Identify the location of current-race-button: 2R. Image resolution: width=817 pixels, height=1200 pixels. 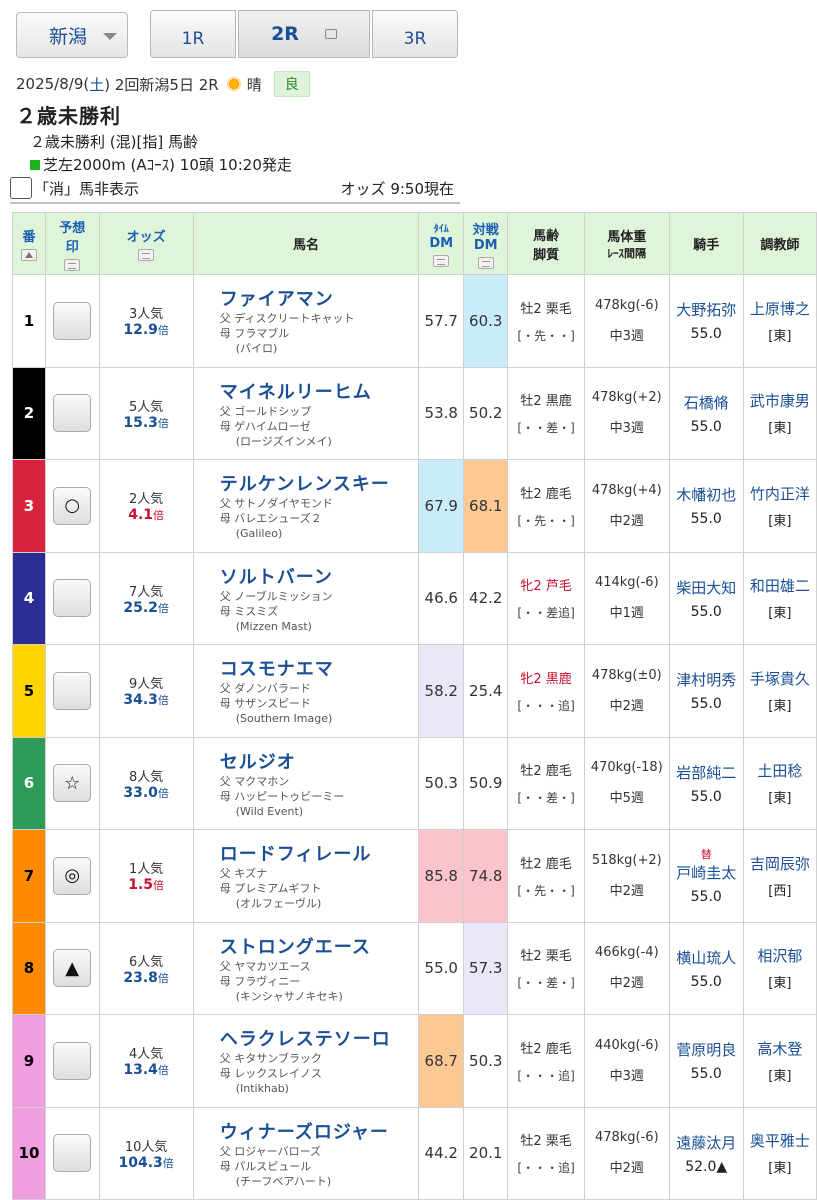
(304, 34).